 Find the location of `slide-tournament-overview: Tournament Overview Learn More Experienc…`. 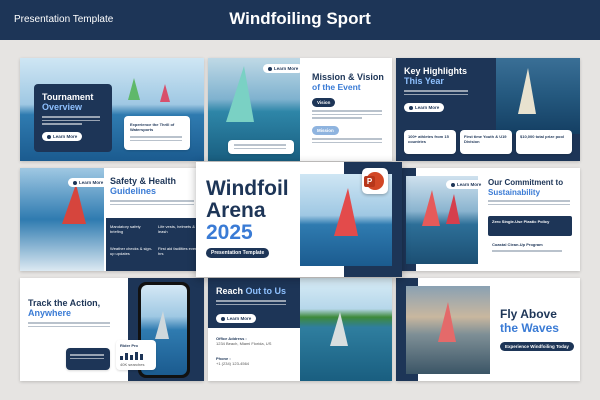

slide-tournament-overview: Tournament Overview Learn More Experienc… is located at coordinates (112, 109).